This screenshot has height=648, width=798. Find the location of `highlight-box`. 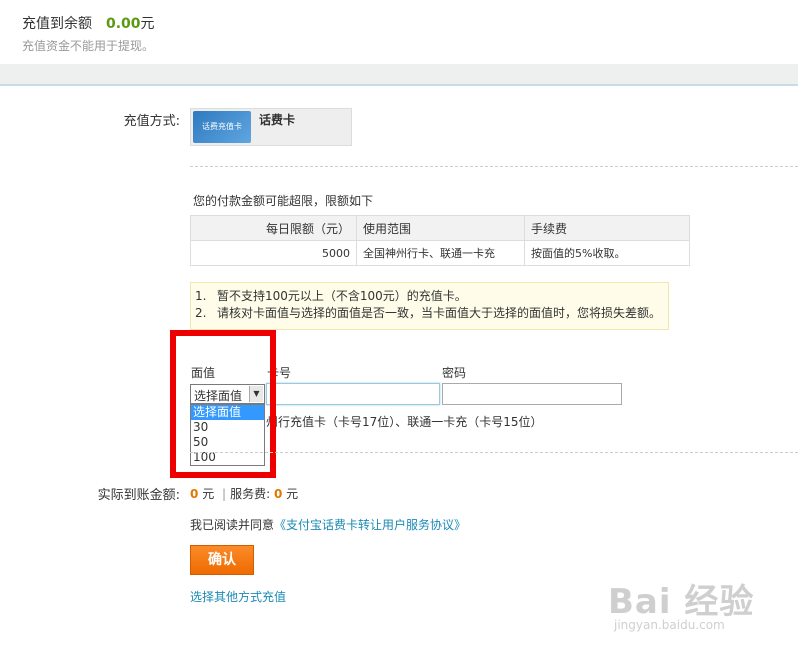

highlight-box is located at coordinates (223, 404).